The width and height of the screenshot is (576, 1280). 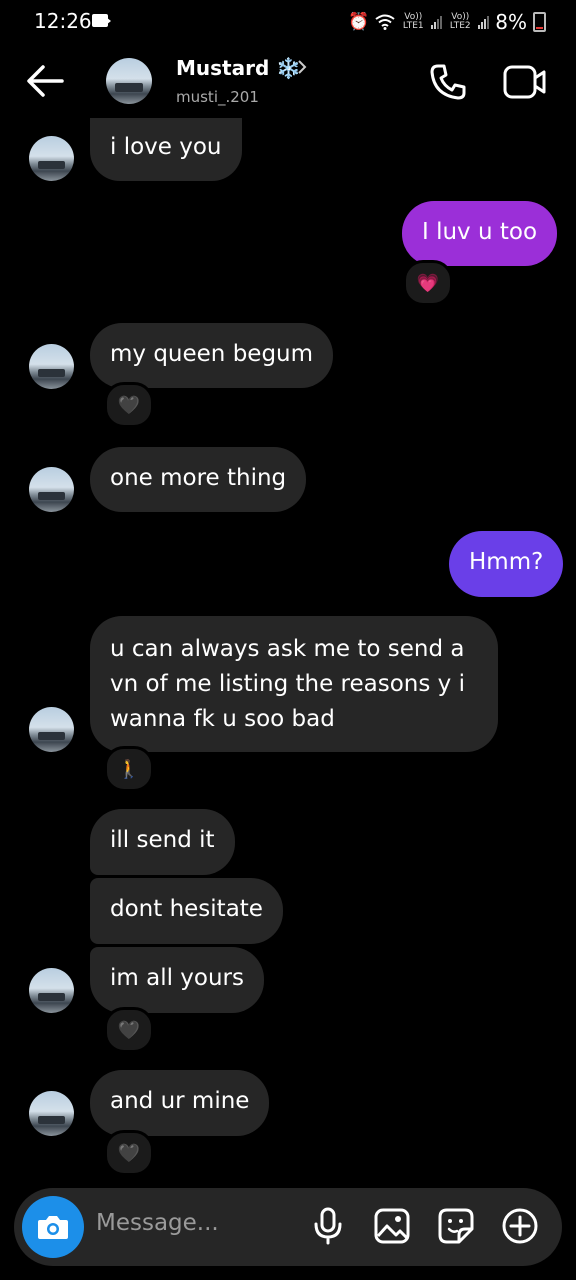 I want to click on more-options-button, so click(x=520, y=1226).